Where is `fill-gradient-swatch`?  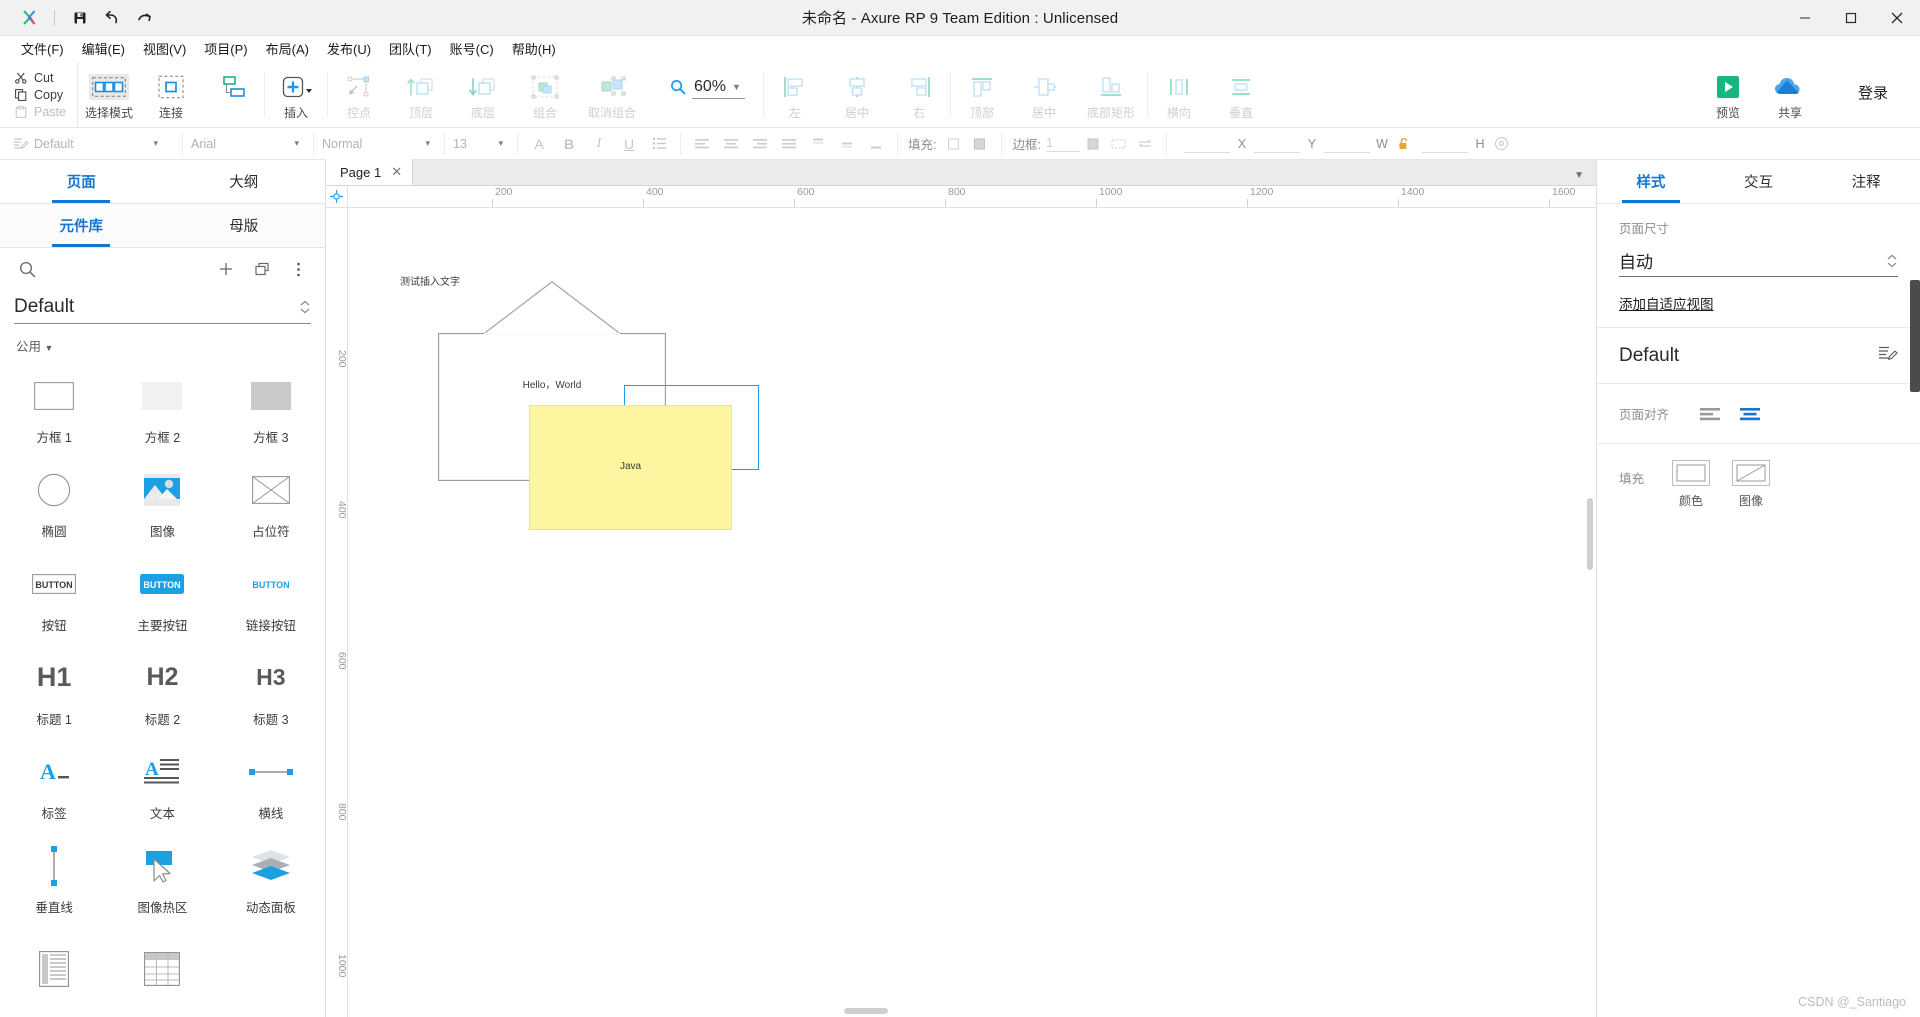 fill-gradient-swatch is located at coordinates (980, 144).